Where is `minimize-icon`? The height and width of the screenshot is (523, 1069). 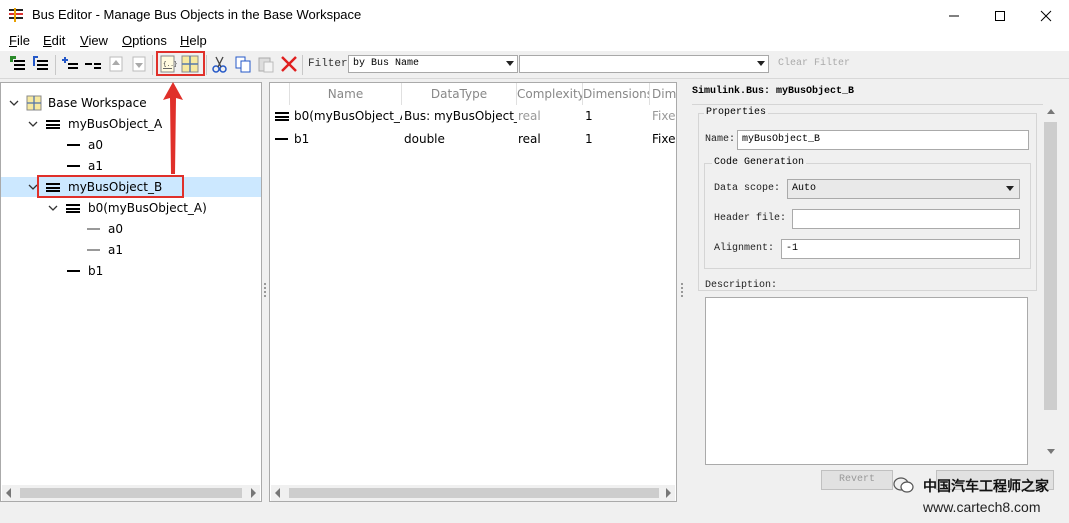
minimize-icon is located at coordinates (954, 15).